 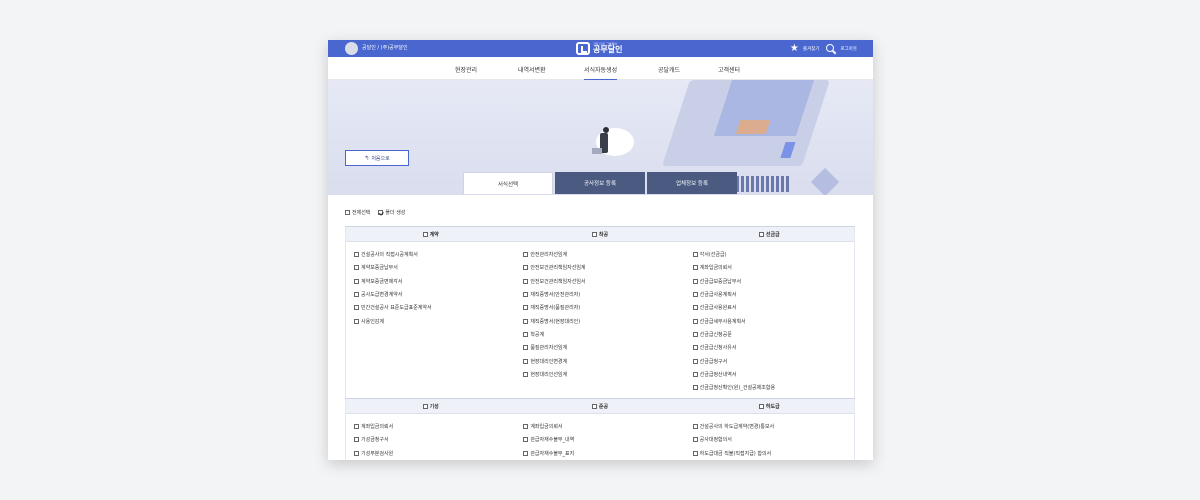 What do you see at coordinates (769, 234) in the screenshot?
I see `header-advance-payment: 선금급` at bounding box center [769, 234].